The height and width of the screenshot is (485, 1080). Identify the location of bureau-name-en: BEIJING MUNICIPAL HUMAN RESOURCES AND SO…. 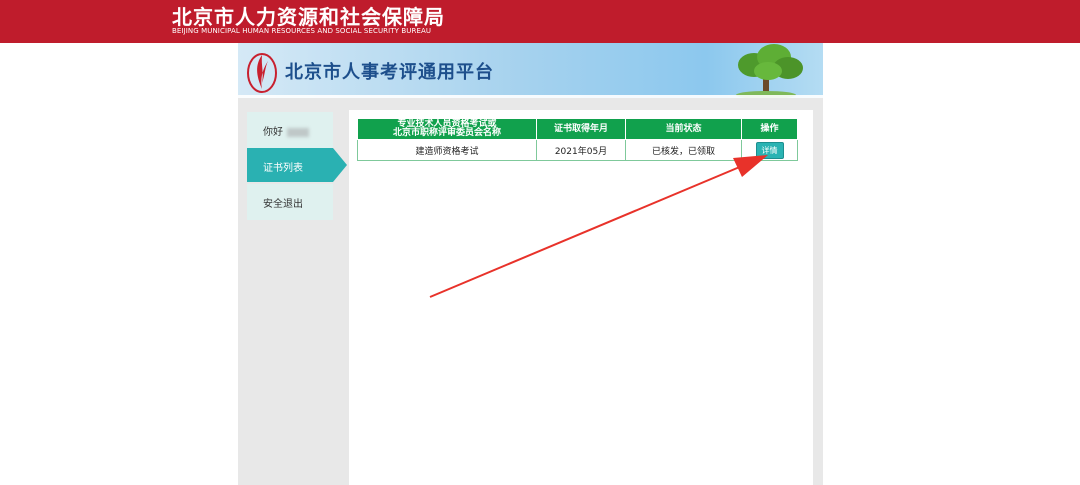
(302, 31).